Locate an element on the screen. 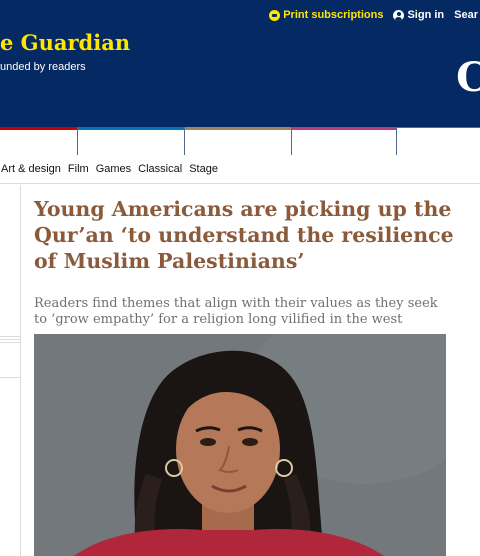  subnav-item-film: Film is located at coordinates (78, 169).